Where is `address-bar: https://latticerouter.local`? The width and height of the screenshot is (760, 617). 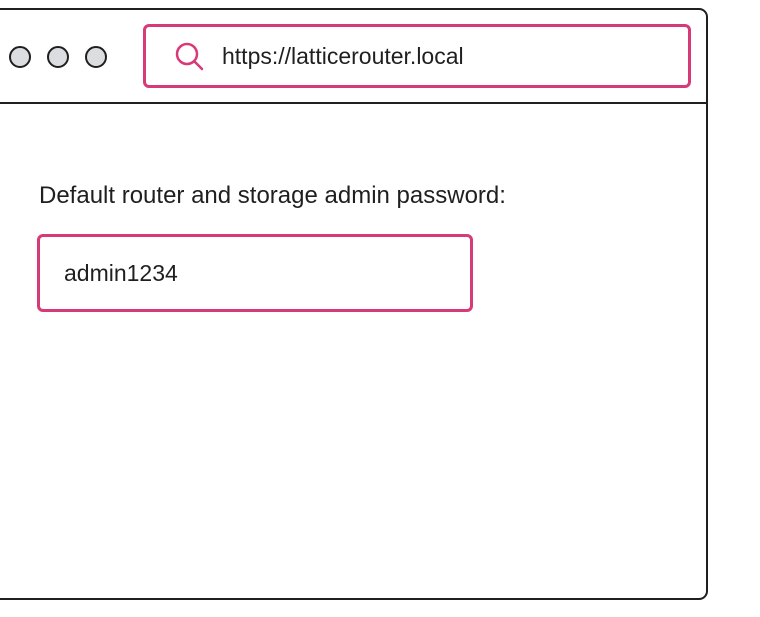 address-bar: https://latticerouter.local is located at coordinates (417, 56).